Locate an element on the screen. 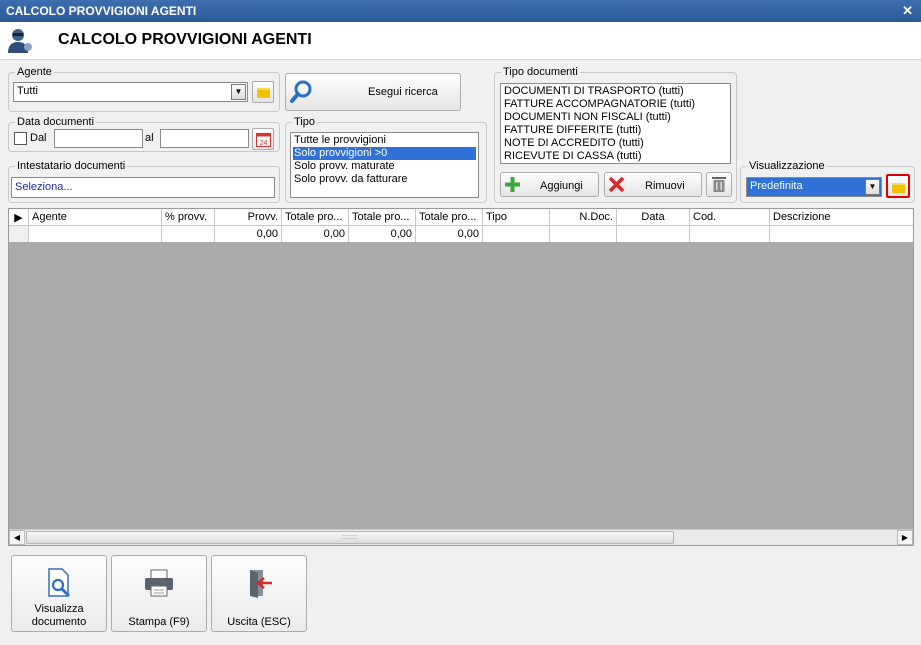 The height and width of the screenshot is (645, 921). dal-label: Dal is located at coordinates (38, 138).